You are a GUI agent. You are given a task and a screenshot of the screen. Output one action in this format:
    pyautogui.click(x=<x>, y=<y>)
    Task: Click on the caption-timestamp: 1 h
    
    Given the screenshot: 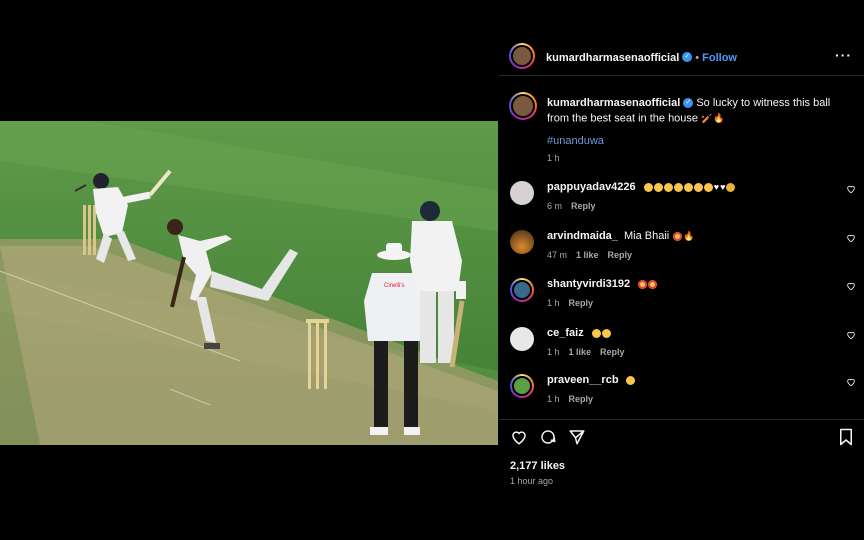 What is the action you would take?
    pyautogui.click(x=553, y=158)
    